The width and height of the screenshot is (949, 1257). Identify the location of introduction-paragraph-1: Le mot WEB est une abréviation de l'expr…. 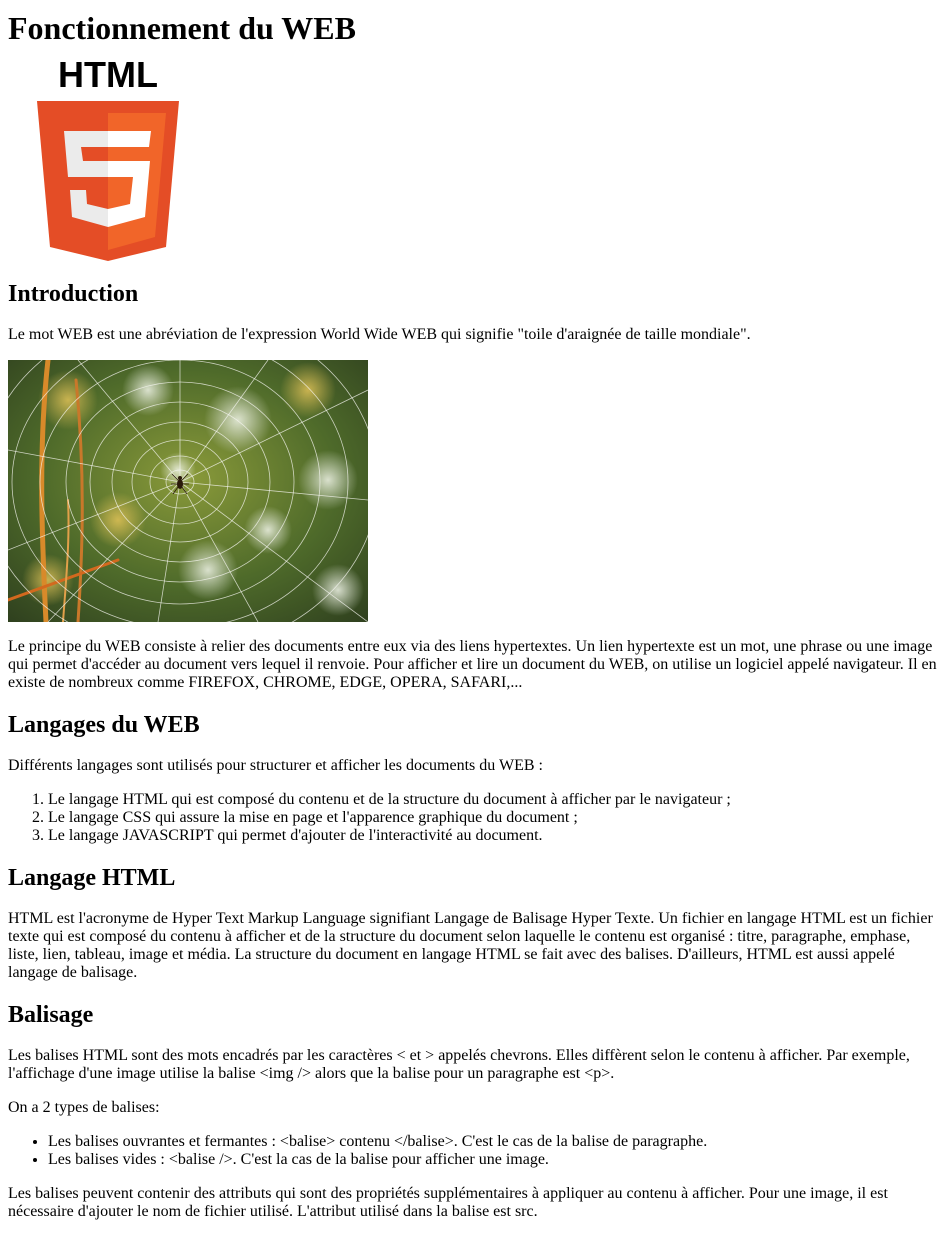
(379, 334).